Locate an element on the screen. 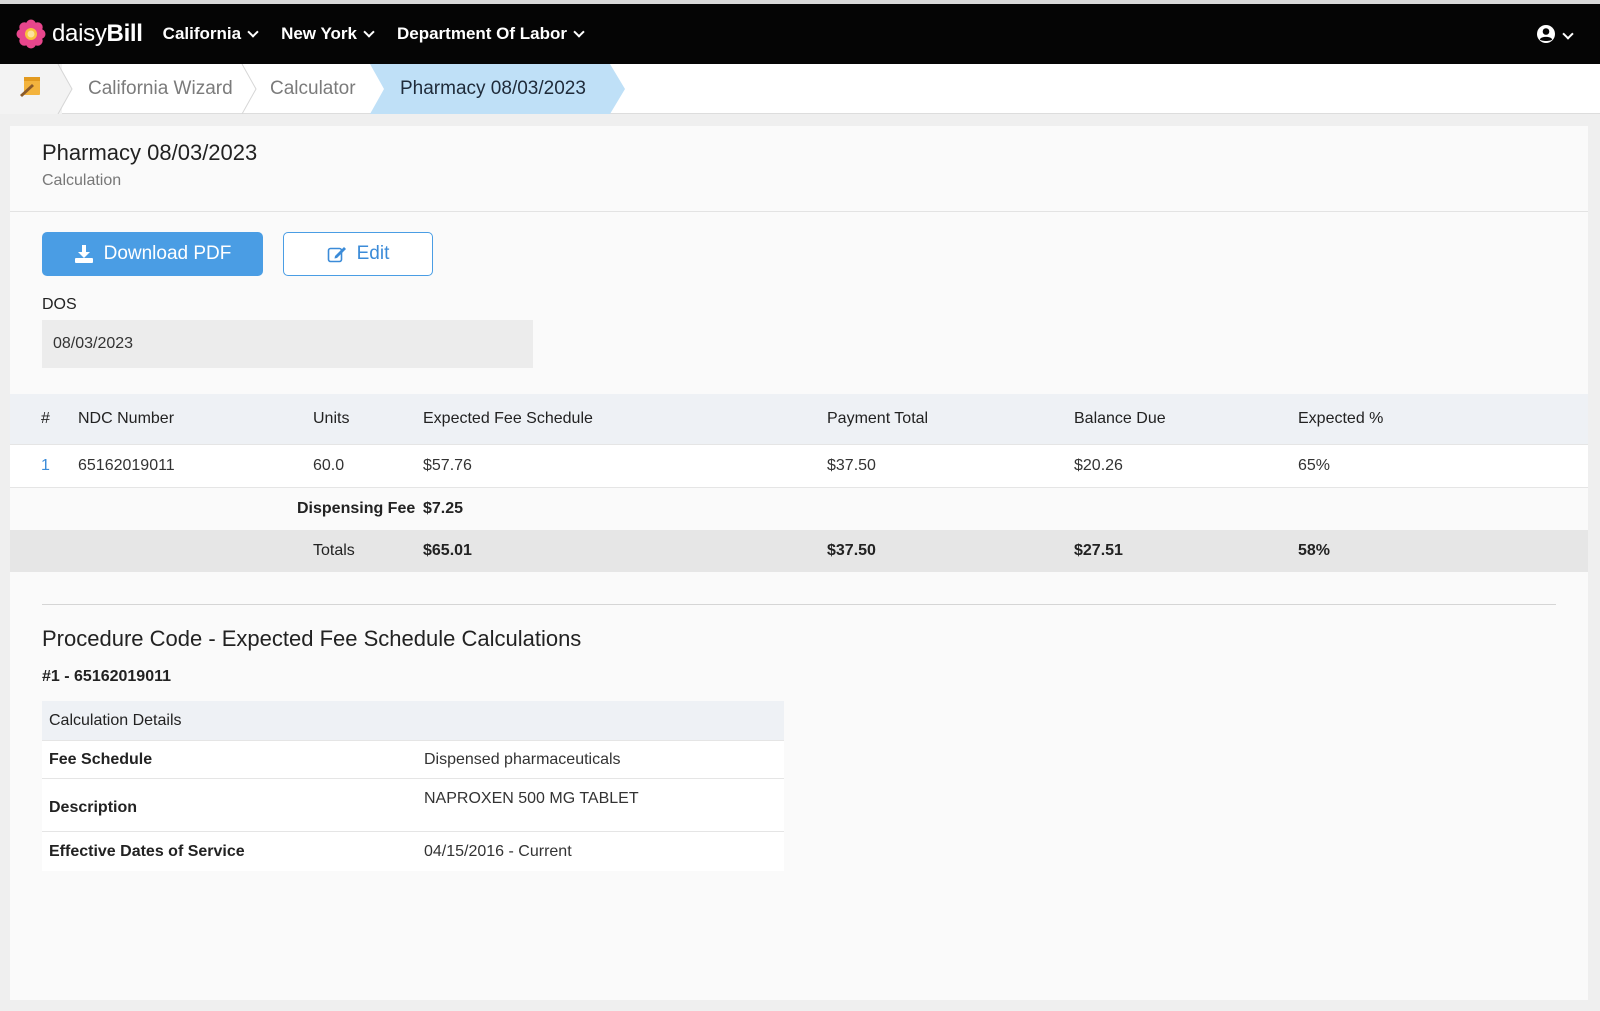 The image size is (1600, 1011). col-header-ndc: NDC Number is located at coordinates (126, 418).